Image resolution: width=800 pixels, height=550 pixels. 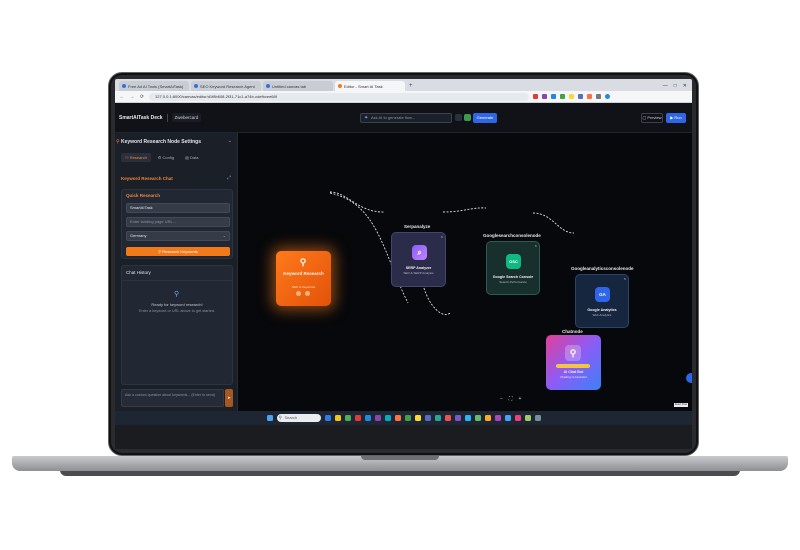 What do you see at coordinates (513, 277) in the screenshot?
I see `node-name: Google Search Console` at bounding box center [513, 277].